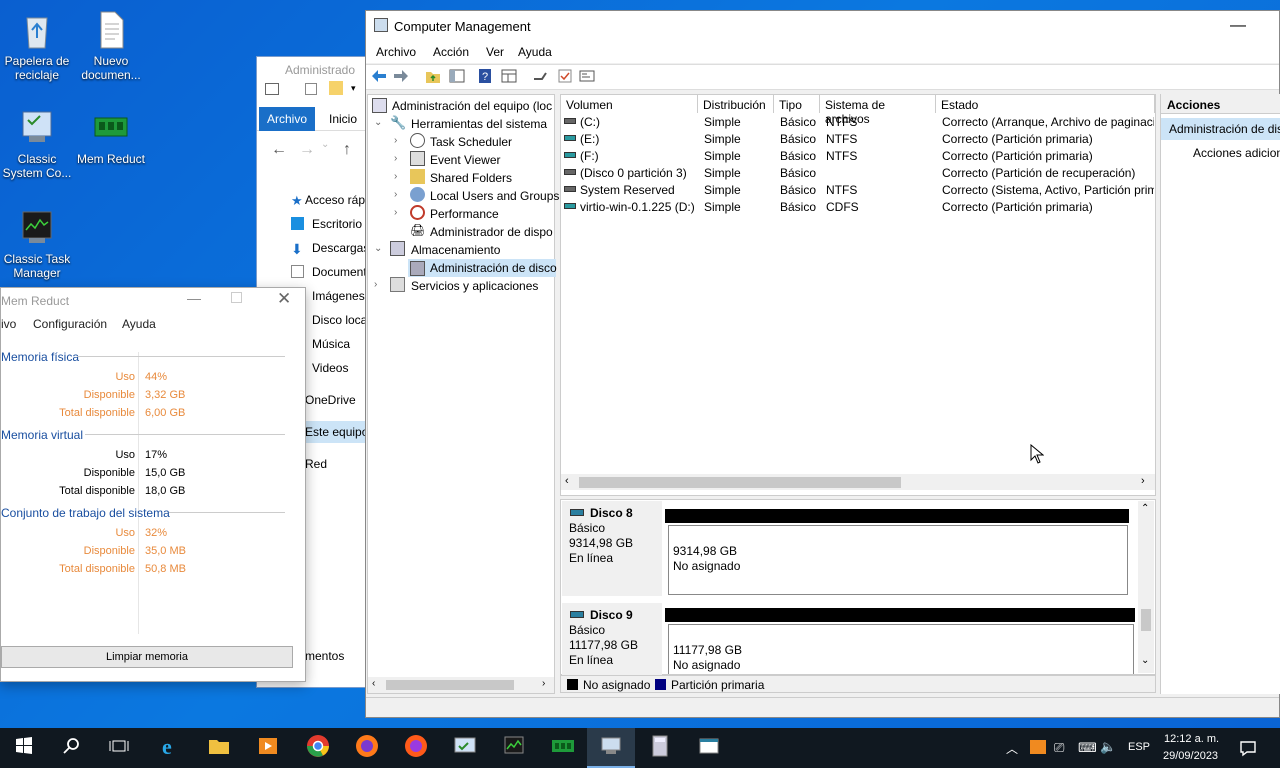  Describe the element at coordinates (316, 464) in the screenshot. I see `nav-item: Red` at that location.